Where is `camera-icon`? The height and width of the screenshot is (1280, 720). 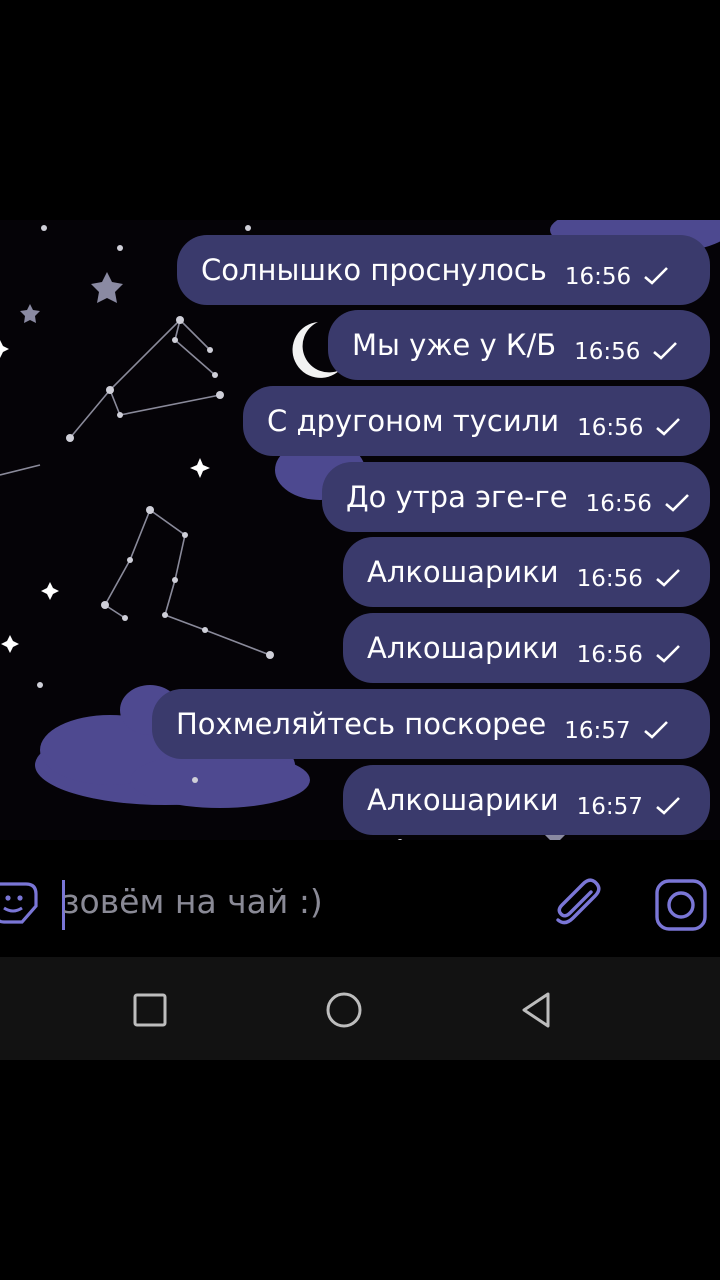
camera-icon is located at coordinates (681, 905).